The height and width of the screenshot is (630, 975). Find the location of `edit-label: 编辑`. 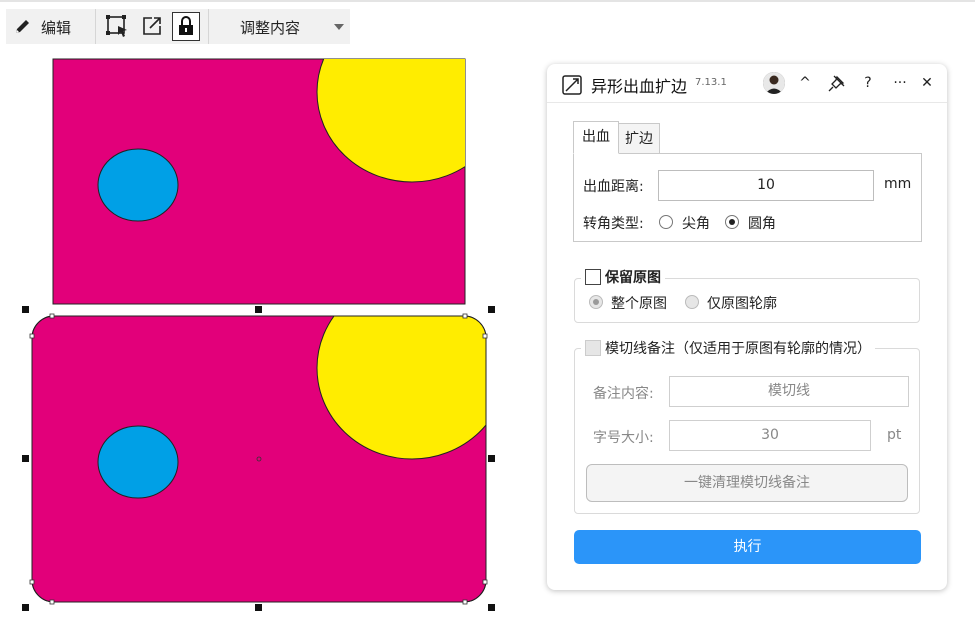

edit-label: 编辑 is located at coordinates (56, 28).